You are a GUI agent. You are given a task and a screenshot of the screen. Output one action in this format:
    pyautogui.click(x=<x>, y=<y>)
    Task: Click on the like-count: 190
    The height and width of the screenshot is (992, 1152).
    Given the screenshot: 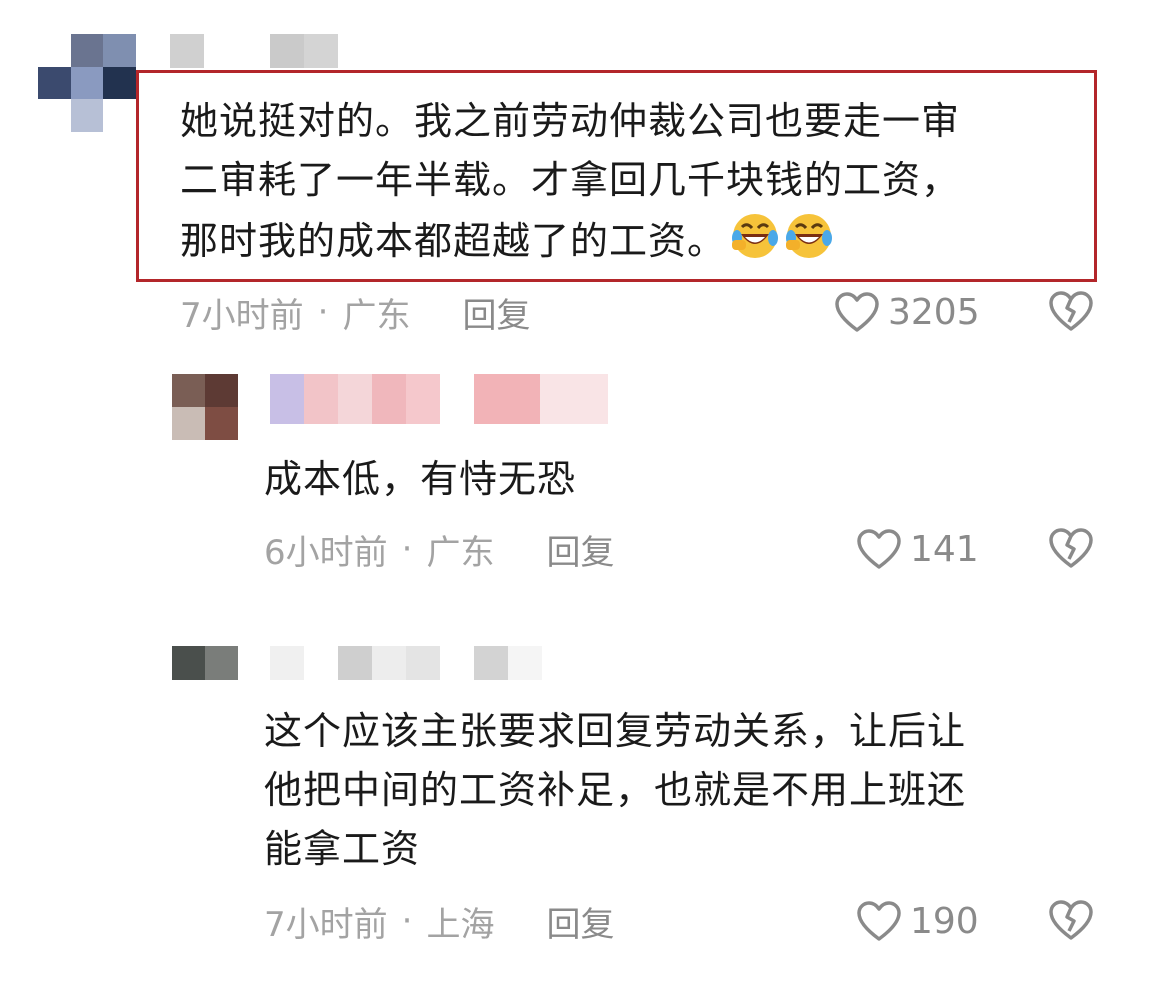 What is the action you would take?
    pyautogui.click(x=944, y=921)
    